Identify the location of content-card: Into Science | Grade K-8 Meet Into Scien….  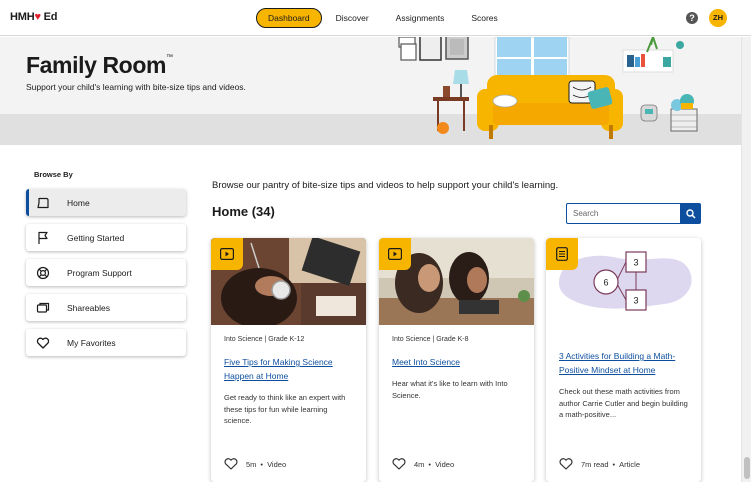
(456, 360).